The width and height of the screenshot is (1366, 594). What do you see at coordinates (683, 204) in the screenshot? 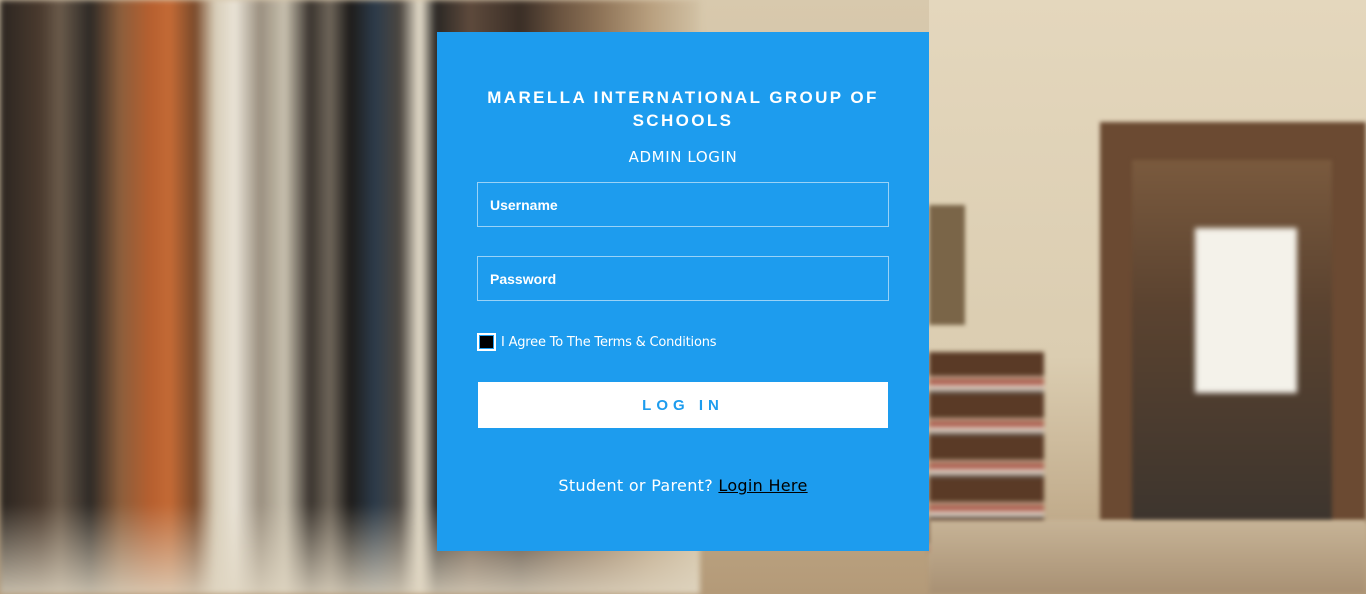
I see `username-input` at bounding box center [683, 204].